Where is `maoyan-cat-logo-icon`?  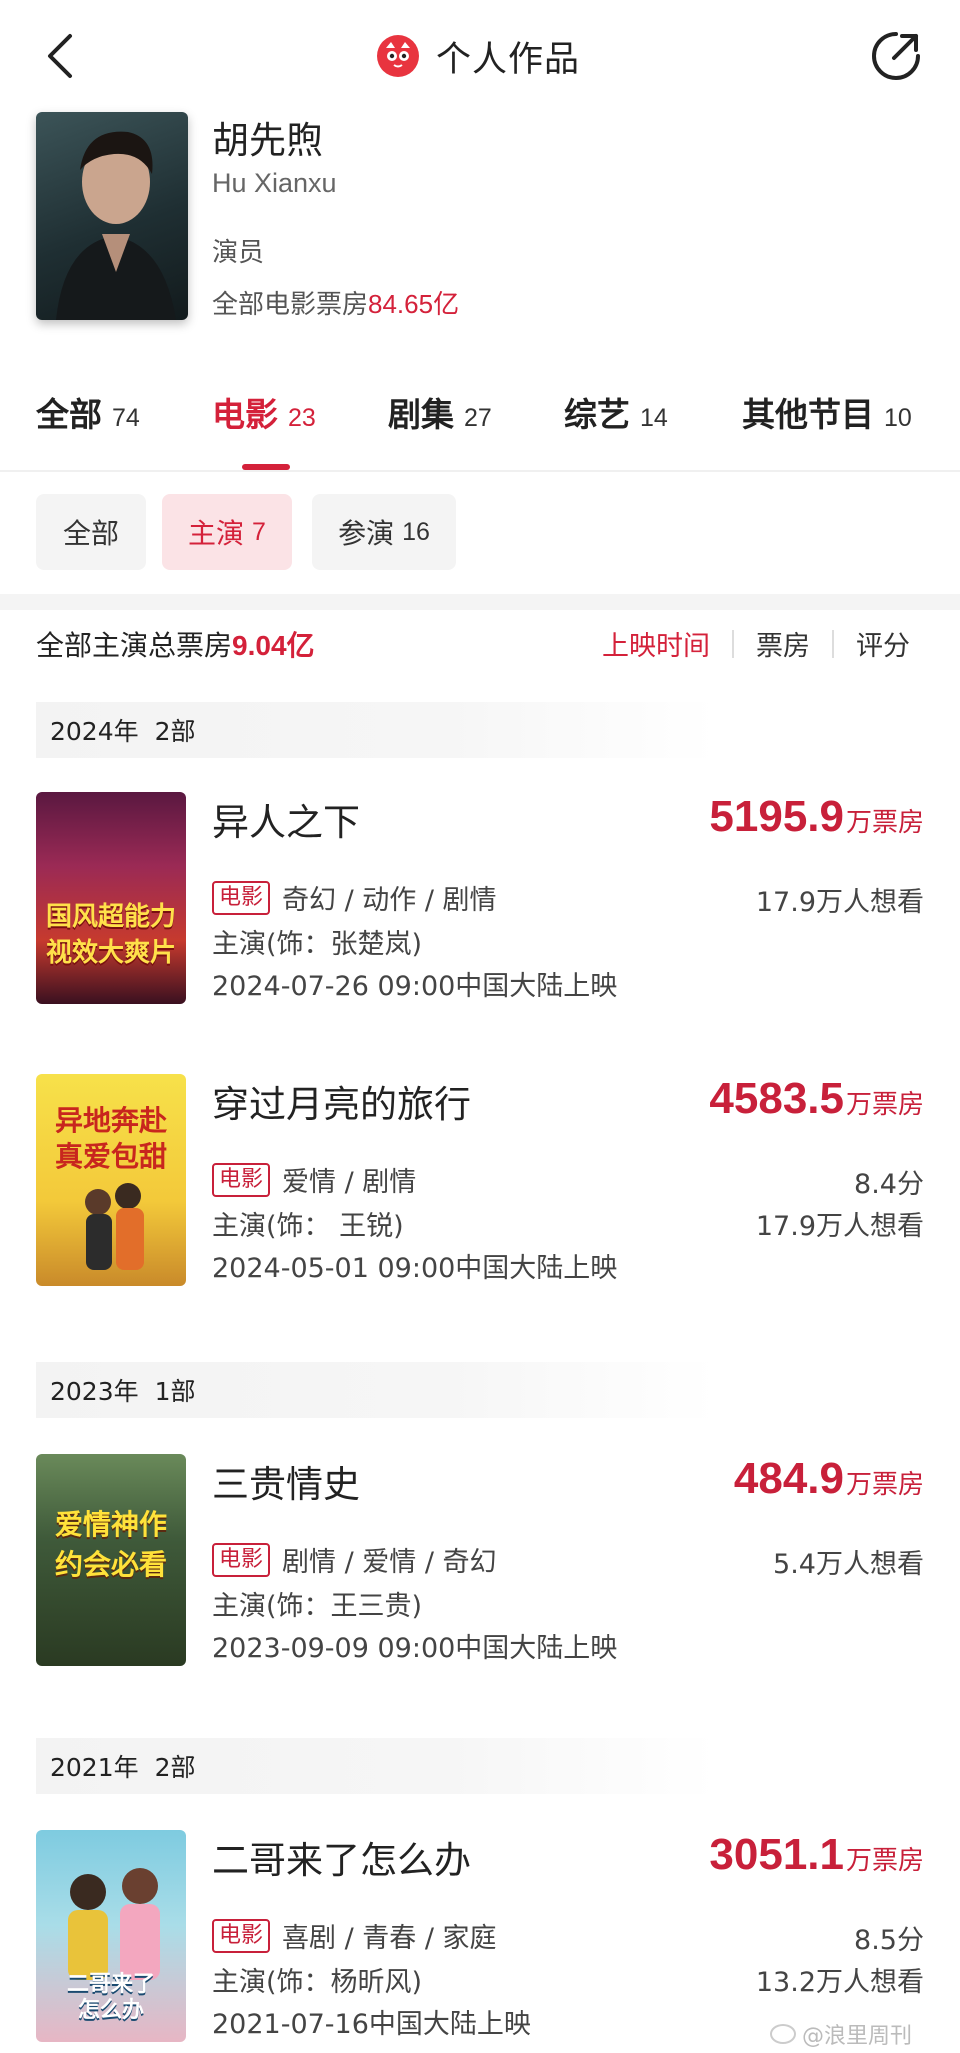
maoyan-cat-logo-icon is located at coordinates (398, 56).